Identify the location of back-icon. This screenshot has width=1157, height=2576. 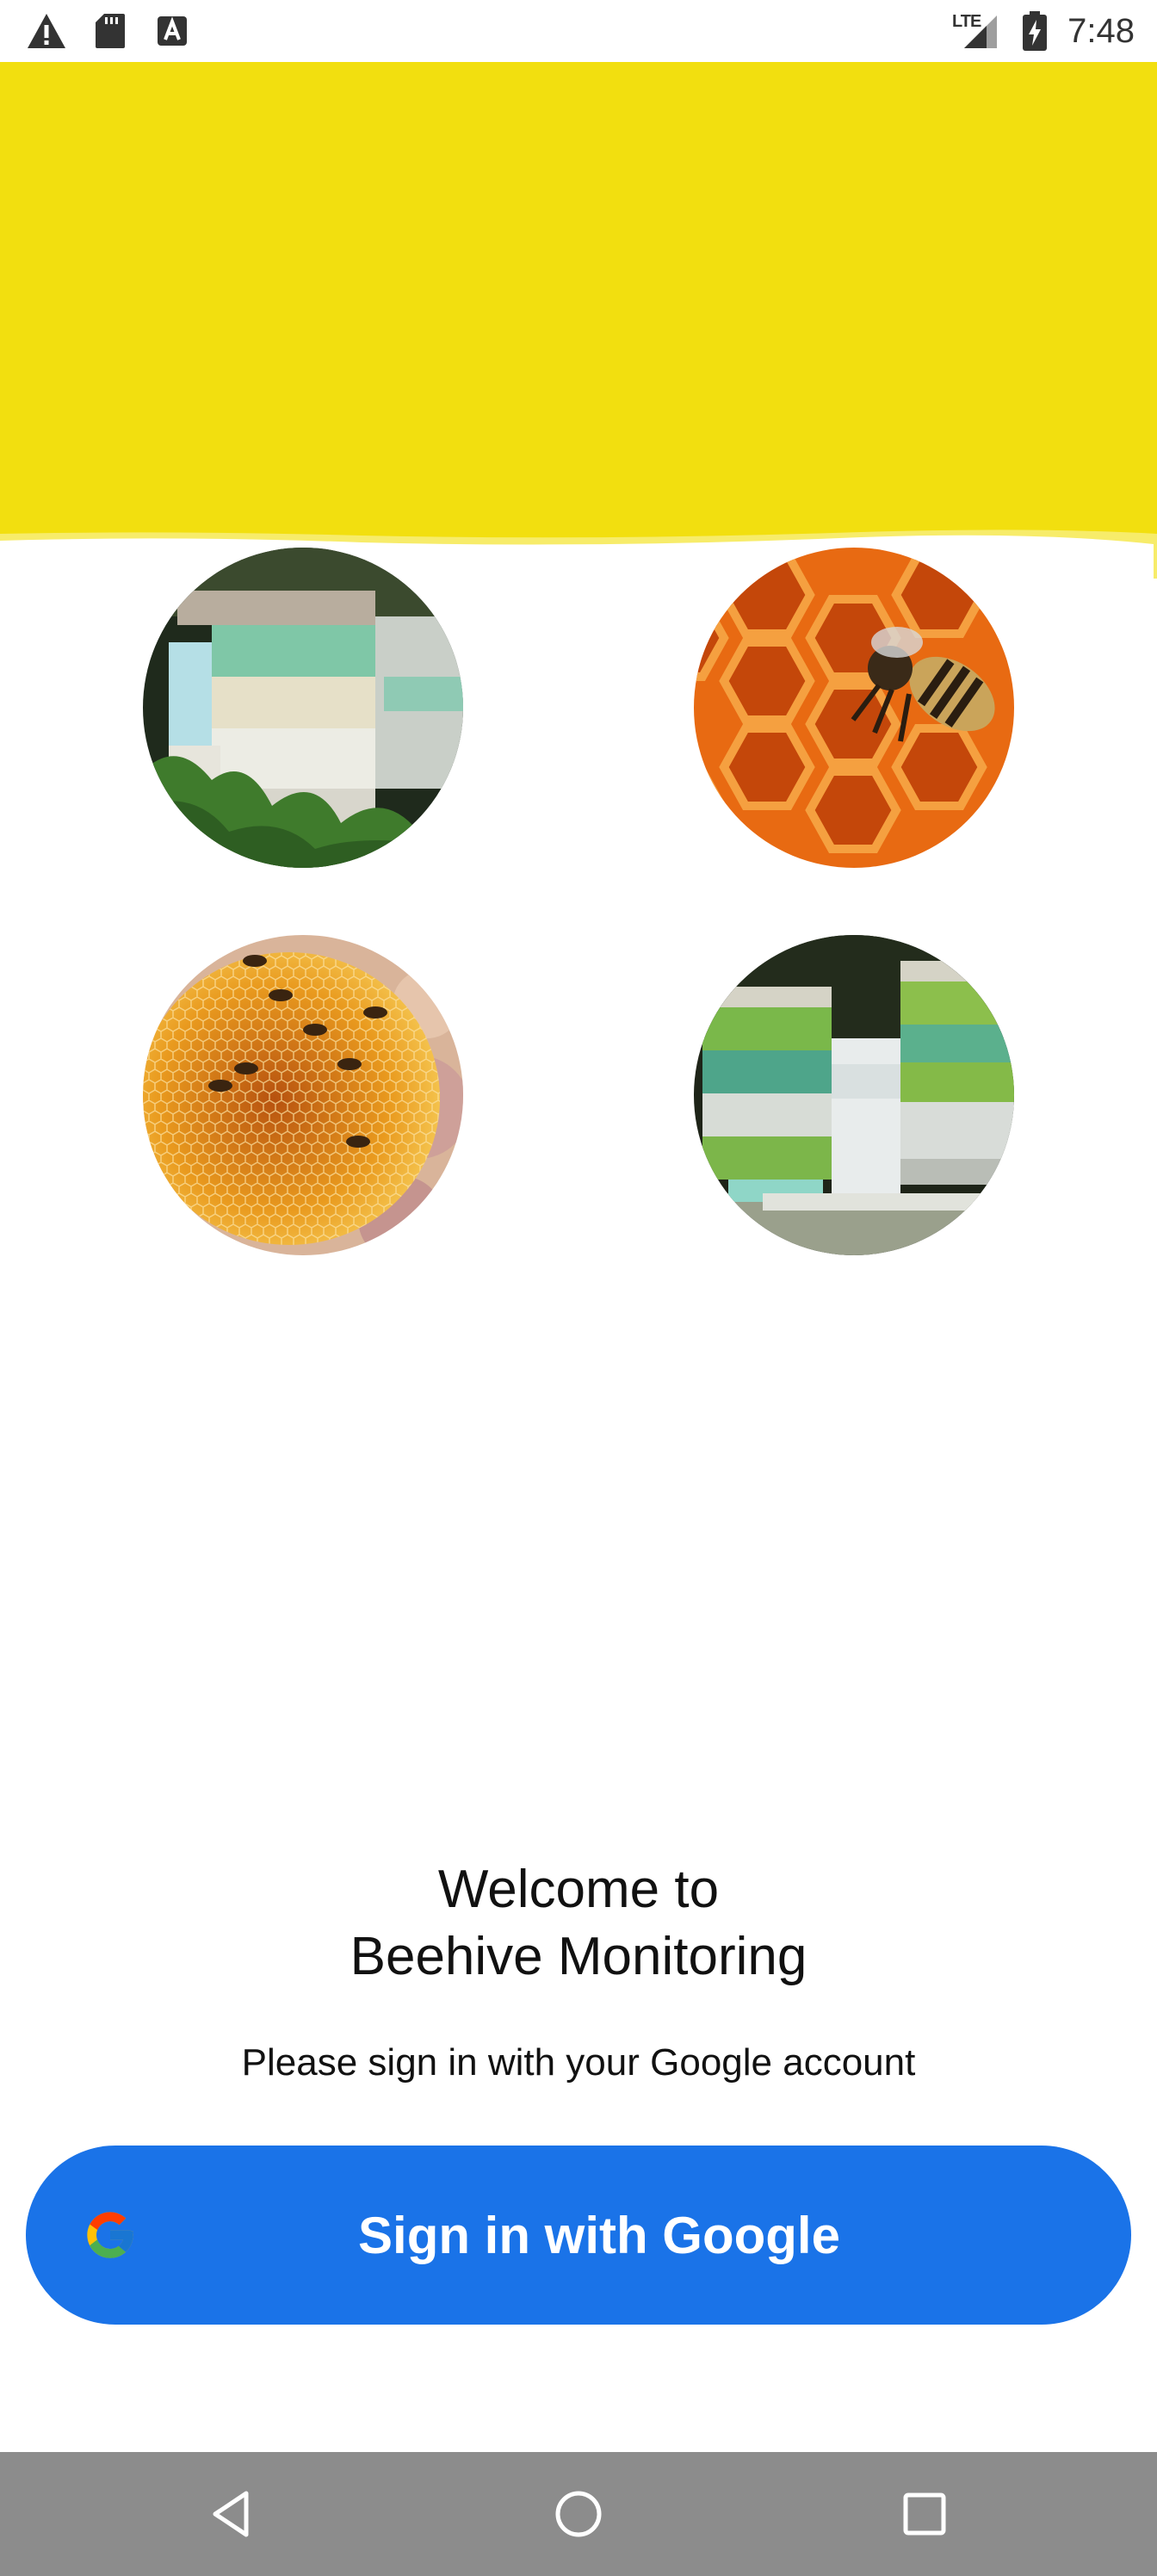
(233, 2514).